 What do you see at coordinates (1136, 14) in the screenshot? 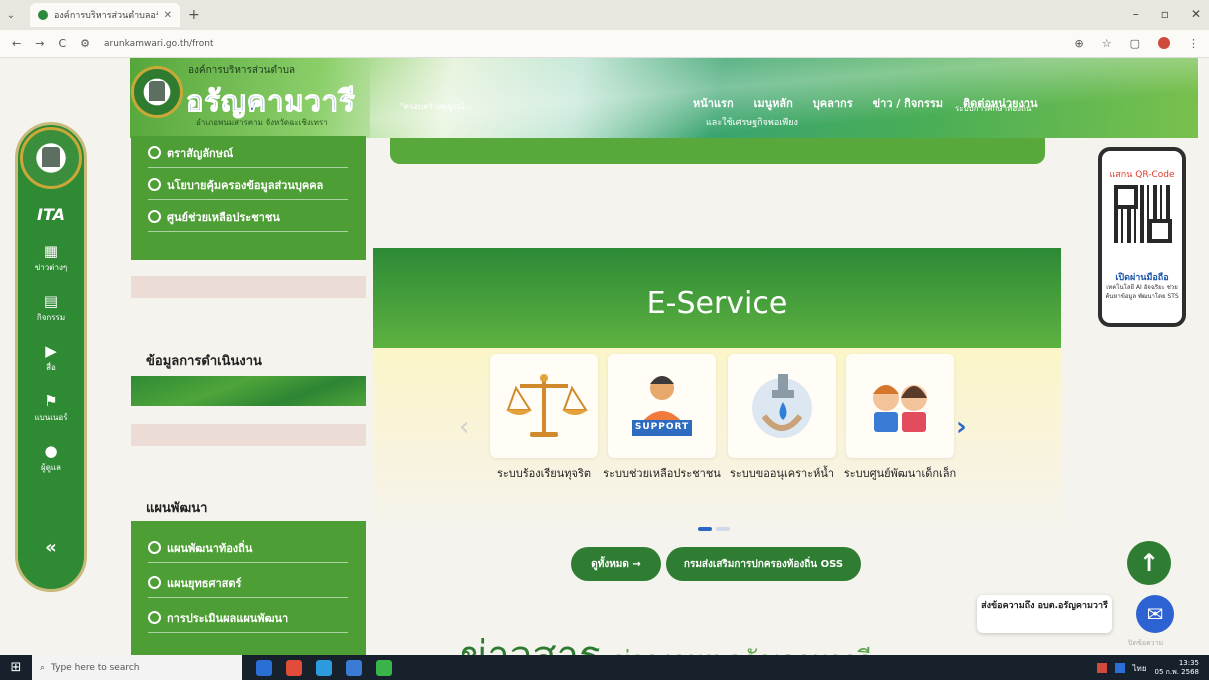
I see `minimize-button: –` at bounding box center [1136, 14].